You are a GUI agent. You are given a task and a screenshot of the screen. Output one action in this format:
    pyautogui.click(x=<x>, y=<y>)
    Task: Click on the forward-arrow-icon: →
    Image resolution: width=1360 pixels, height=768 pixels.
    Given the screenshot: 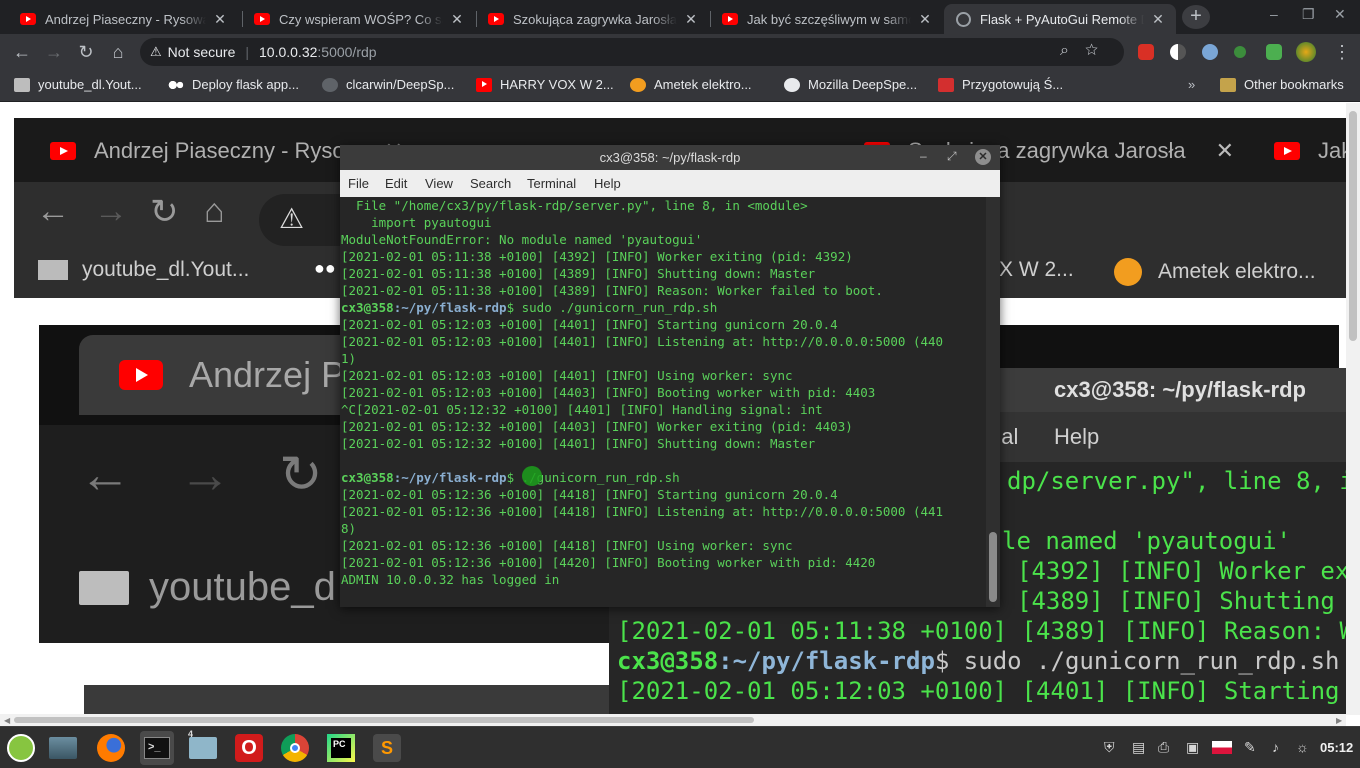 What is the action you would take?
    pyautogui.click(x=54, y=52)
    